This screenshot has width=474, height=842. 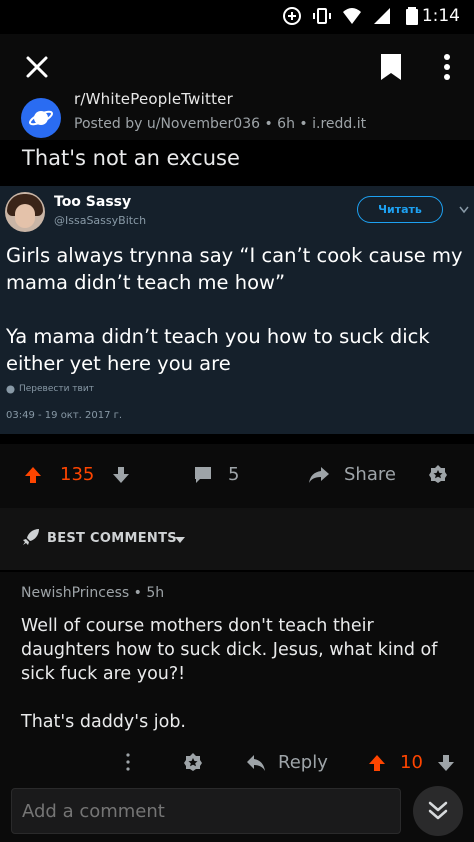 I want to click on tweet-author-name: Too Sassy, so click(x=93, y=202).